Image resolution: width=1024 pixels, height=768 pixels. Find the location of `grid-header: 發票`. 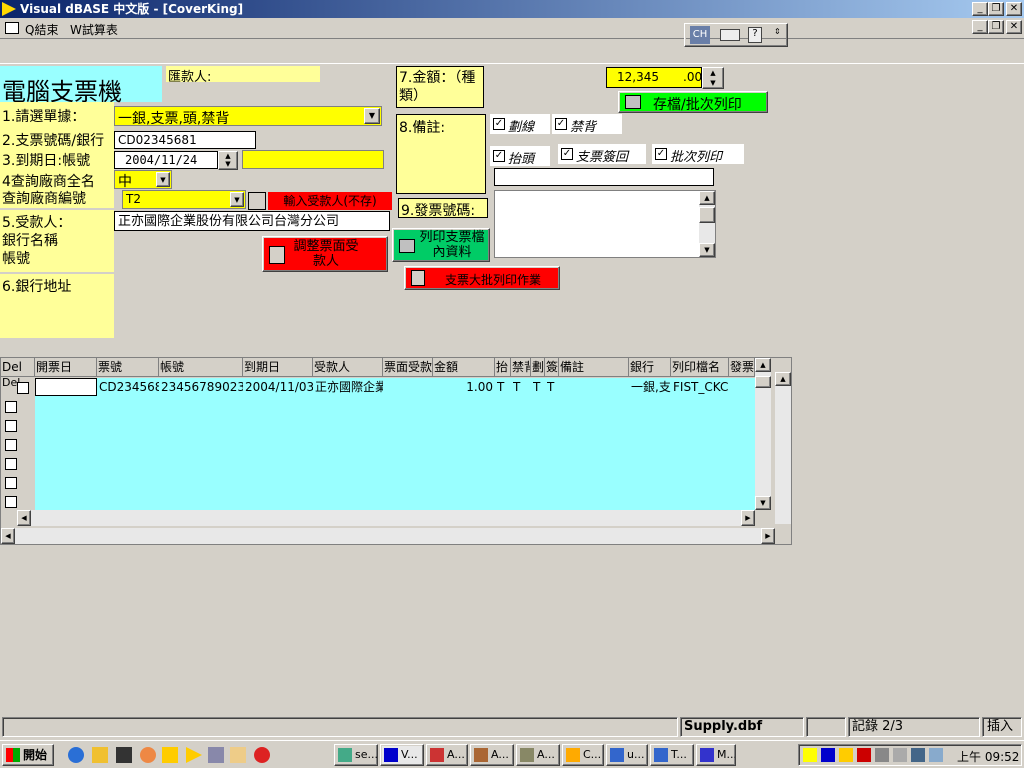

grid-header: 發票 is located at coordinates (742, 367).